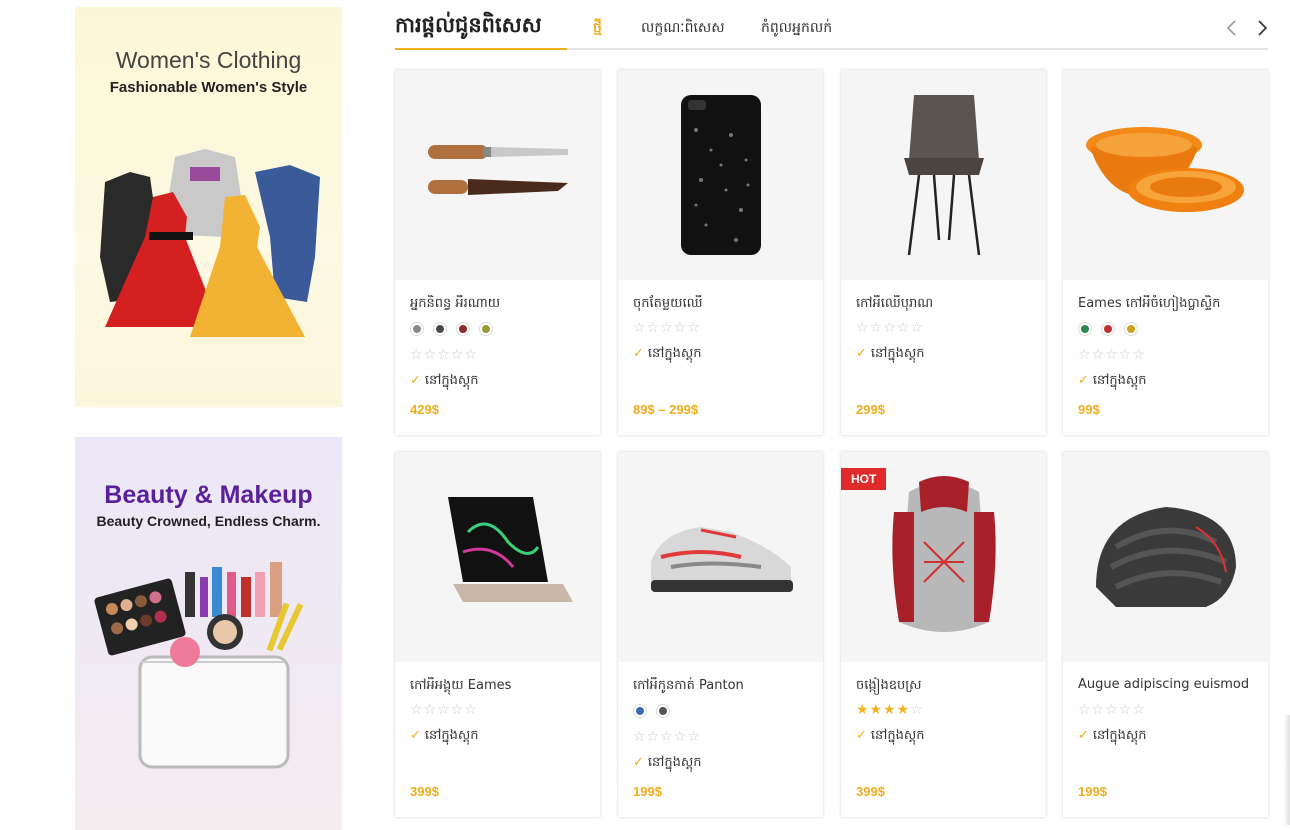 This screenshot has width=1290, height=830. What do you see at coordinates (1168, 684) in the screenshot?
I see `product-name: Augue adipiscing euismod` at bounding box center [1168, 684].